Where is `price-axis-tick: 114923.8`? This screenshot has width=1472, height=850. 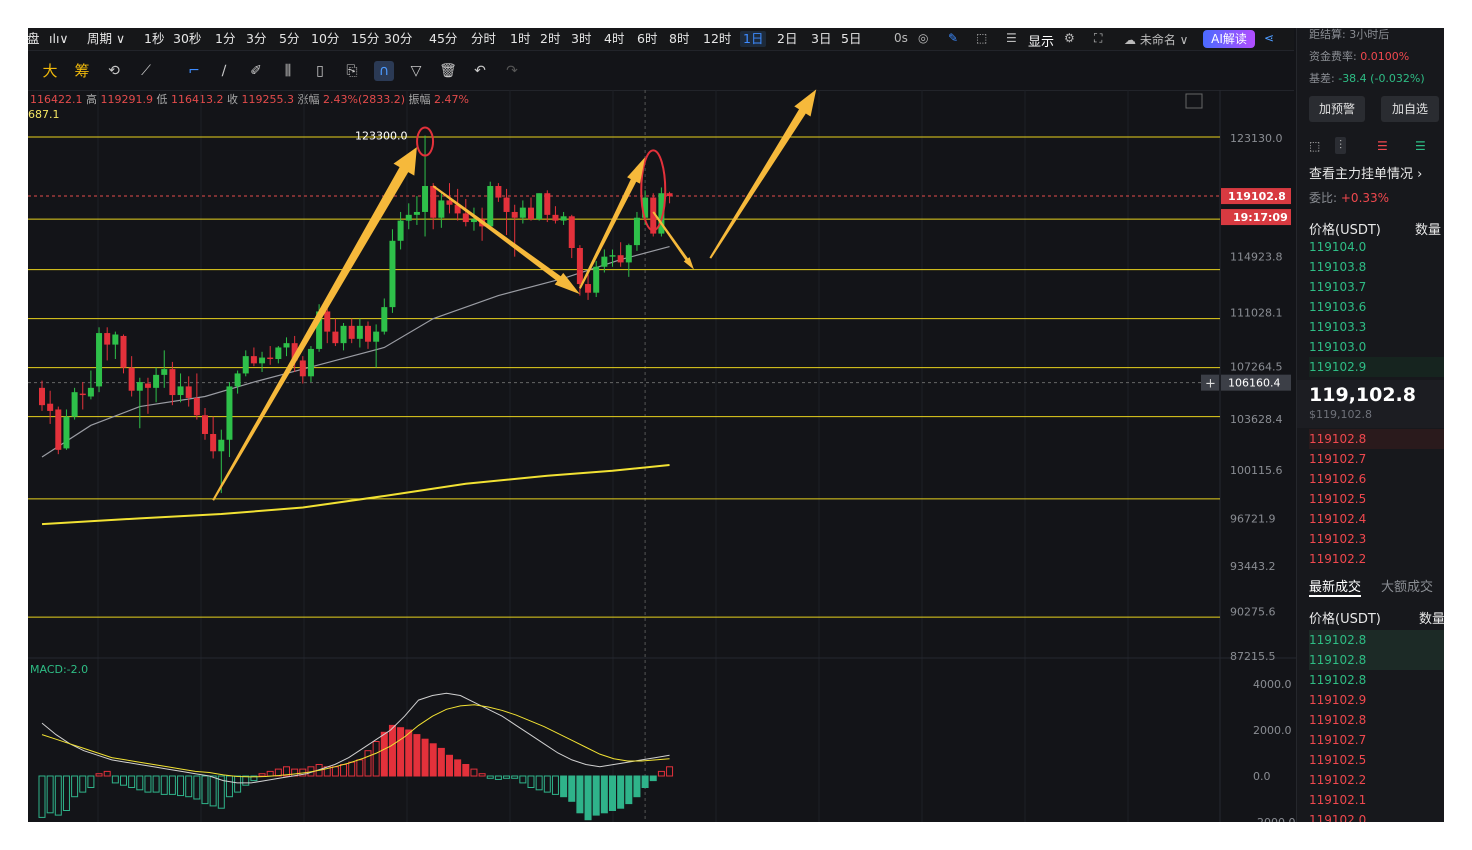
price-axis-tick: 114923.8 is located at coordinates (1256, 256).